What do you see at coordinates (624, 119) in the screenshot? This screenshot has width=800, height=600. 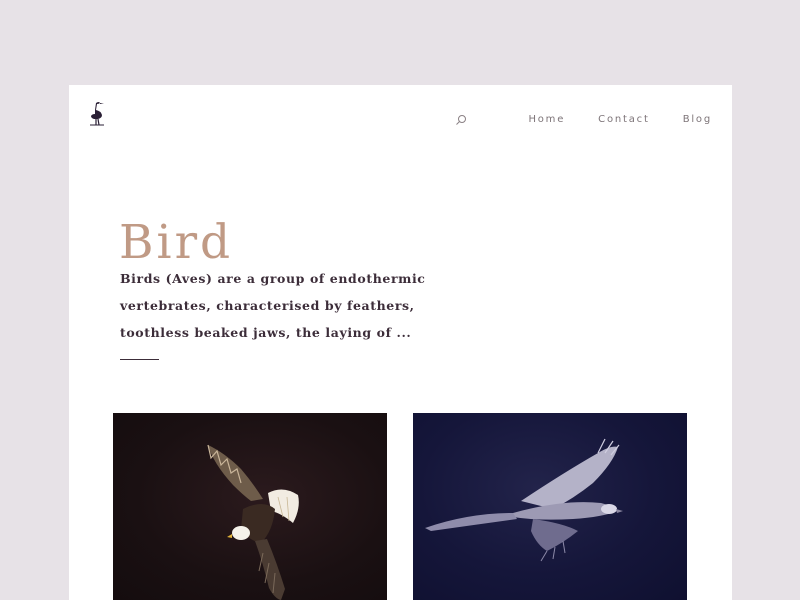 I see `nav-contact-link: Contact` at bounding box center [624, 119].